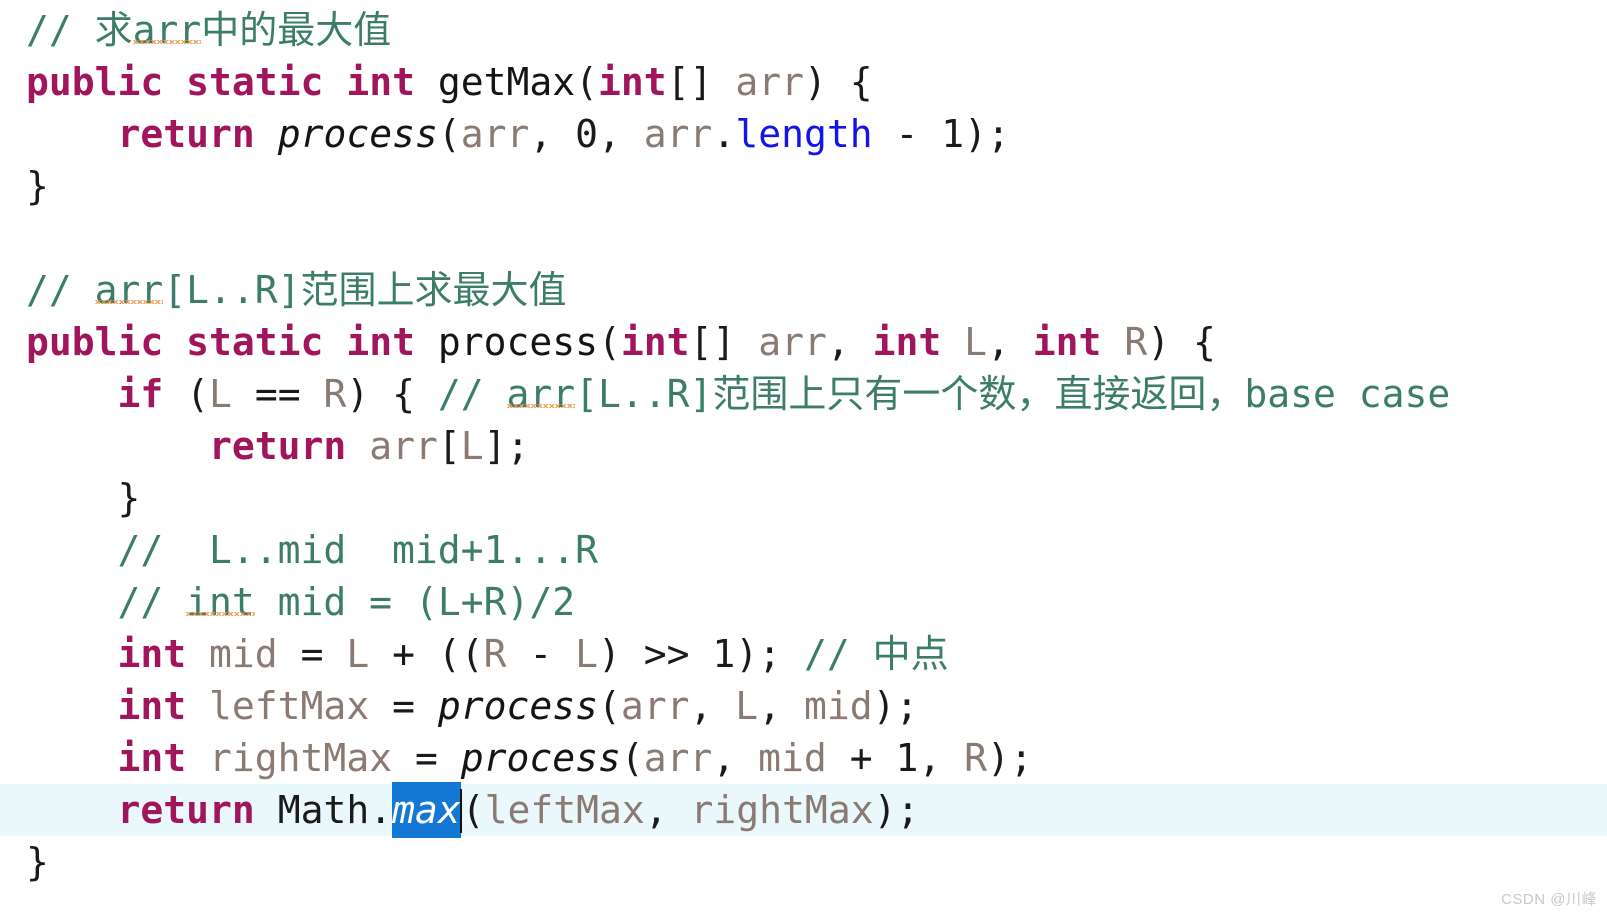  I want to click on code-token: [, so click(449, 446).